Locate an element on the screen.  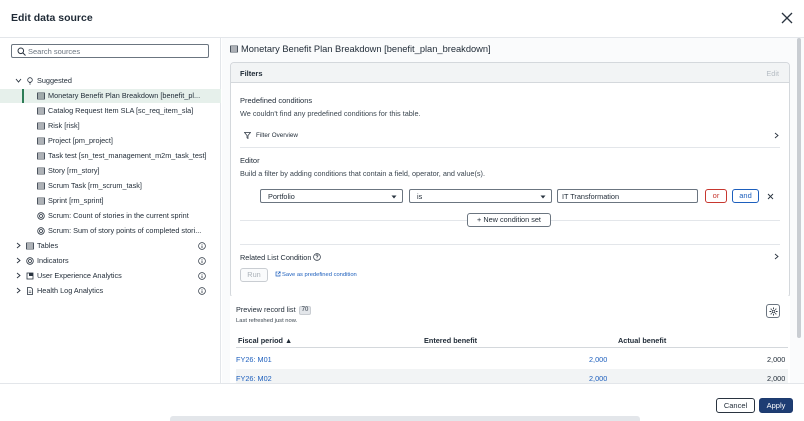
tree-group-label: Suggested is located at coordinates (54, 80).